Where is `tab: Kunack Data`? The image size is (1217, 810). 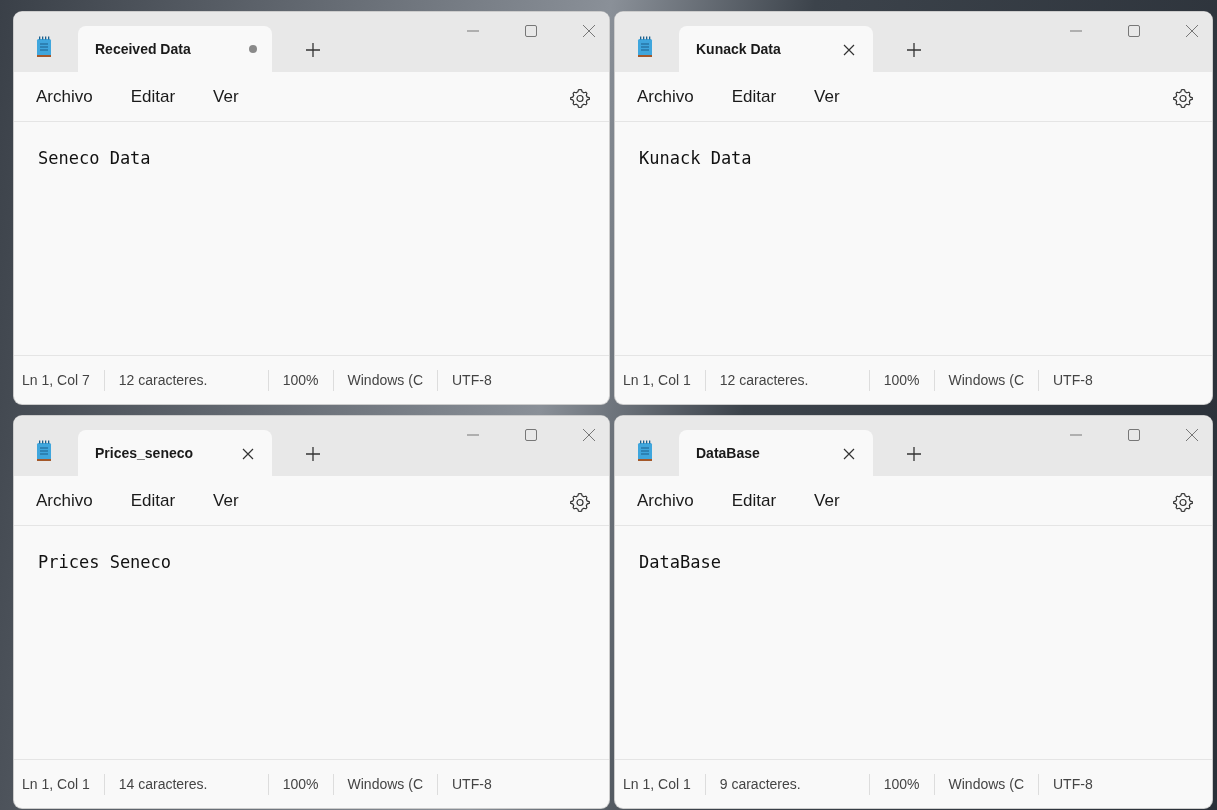 tab: Kunack Data is located at coordinates (776, 49).